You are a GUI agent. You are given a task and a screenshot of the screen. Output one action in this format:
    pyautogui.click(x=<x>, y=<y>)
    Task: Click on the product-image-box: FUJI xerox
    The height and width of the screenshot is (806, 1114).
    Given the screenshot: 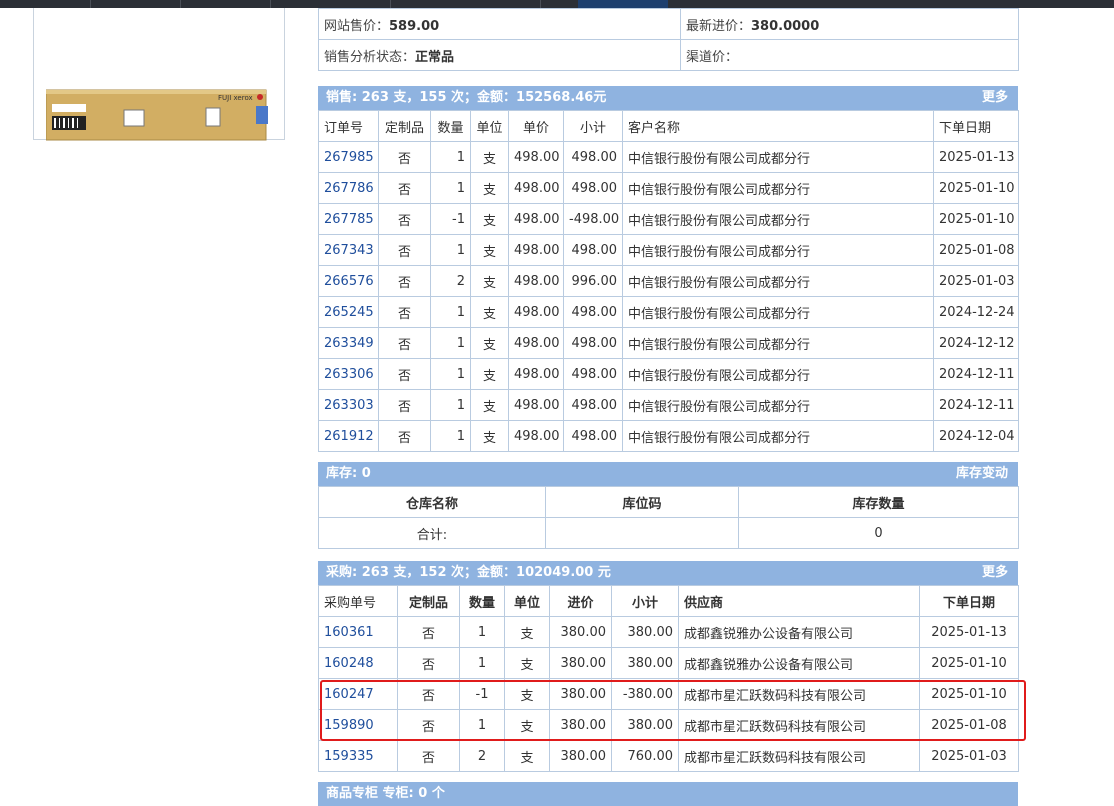 What is the action you would take?
    pyautogui.click(x=159, y=74)
    